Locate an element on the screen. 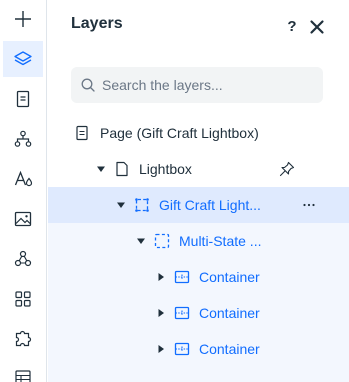 The width and height of the screenshot is (349, 382). site-structure-button is located at coordinates (23, 139).